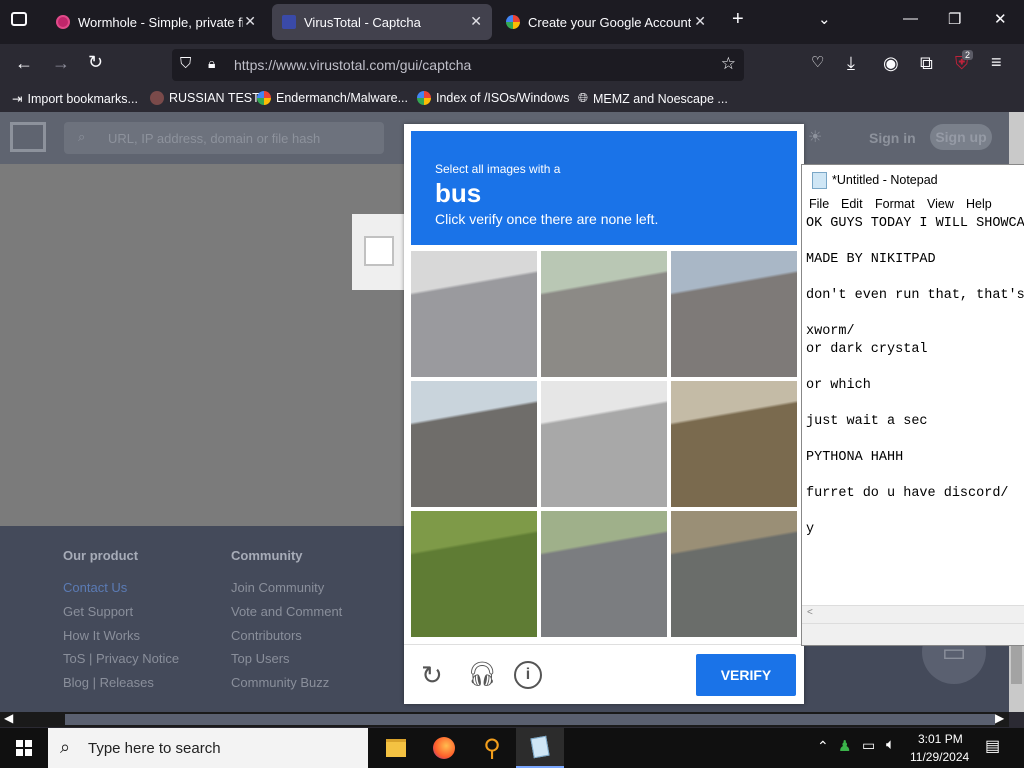 The image size is (1024, 768). I want to click on maximize-icon: ❐, so click(954, 19).